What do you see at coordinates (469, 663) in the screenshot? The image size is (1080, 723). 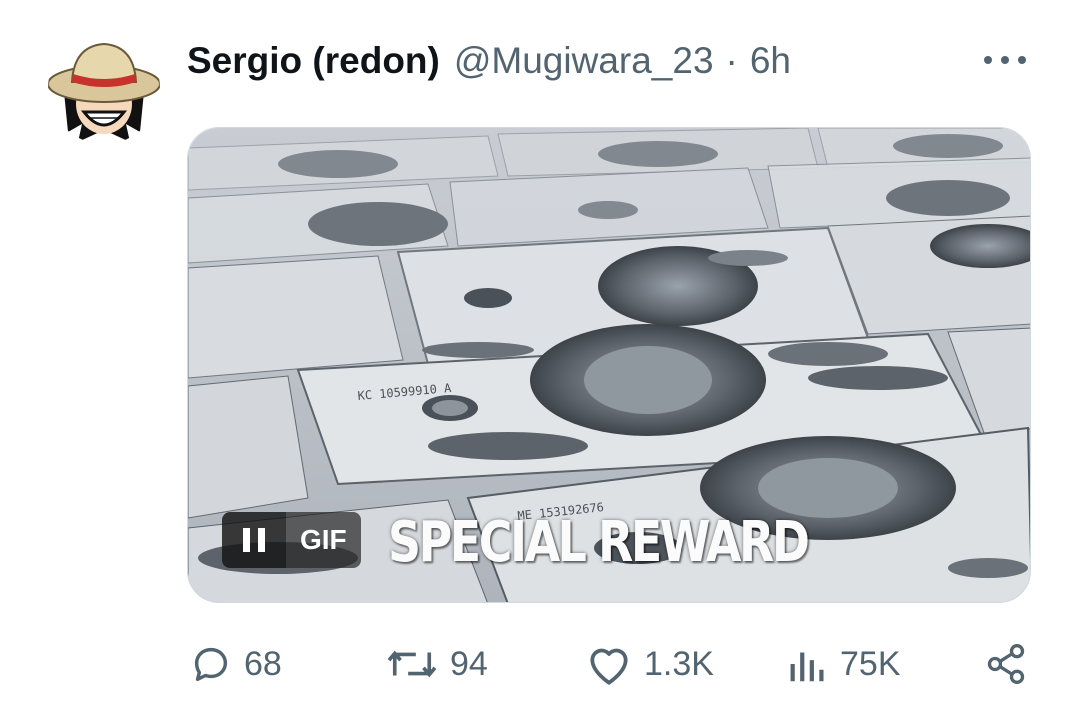 I see `repost-count: 94` at bounding box center [469, 663].